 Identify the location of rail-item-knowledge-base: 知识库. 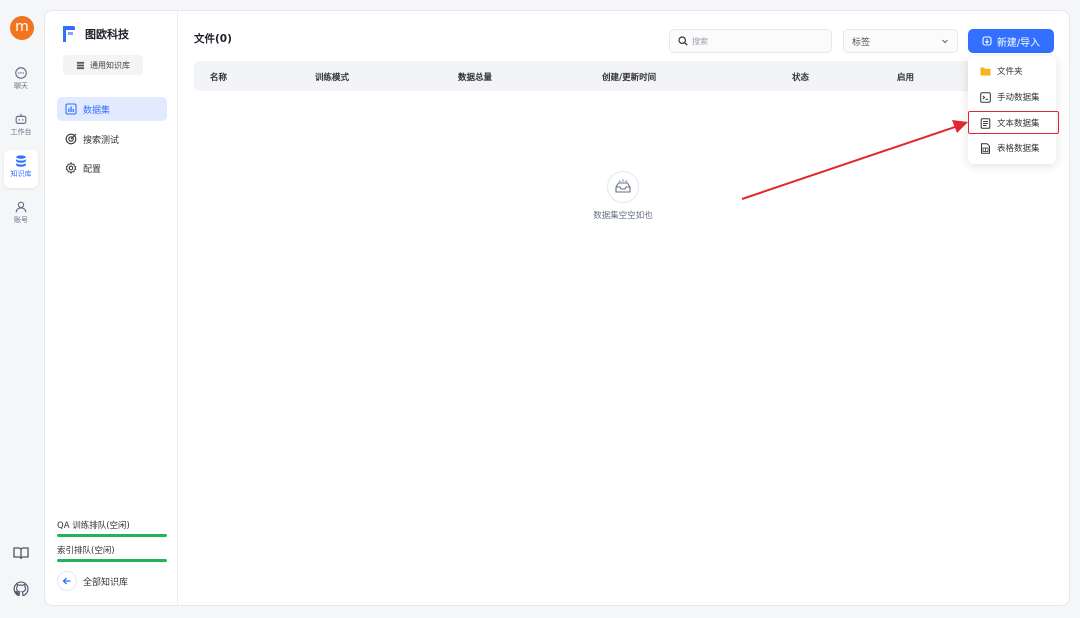
(21, 169).